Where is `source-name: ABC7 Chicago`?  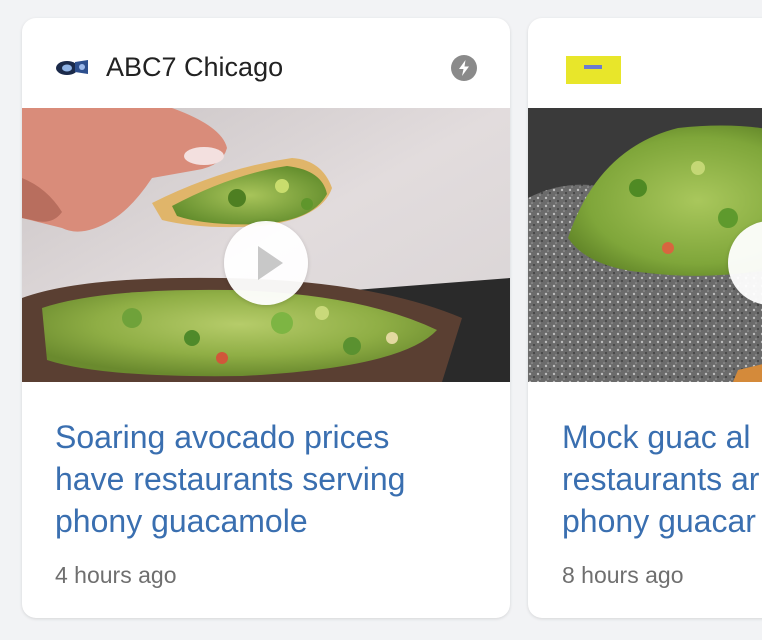 source-name: ABC7 Chicago is located at coordinates (195, 67).